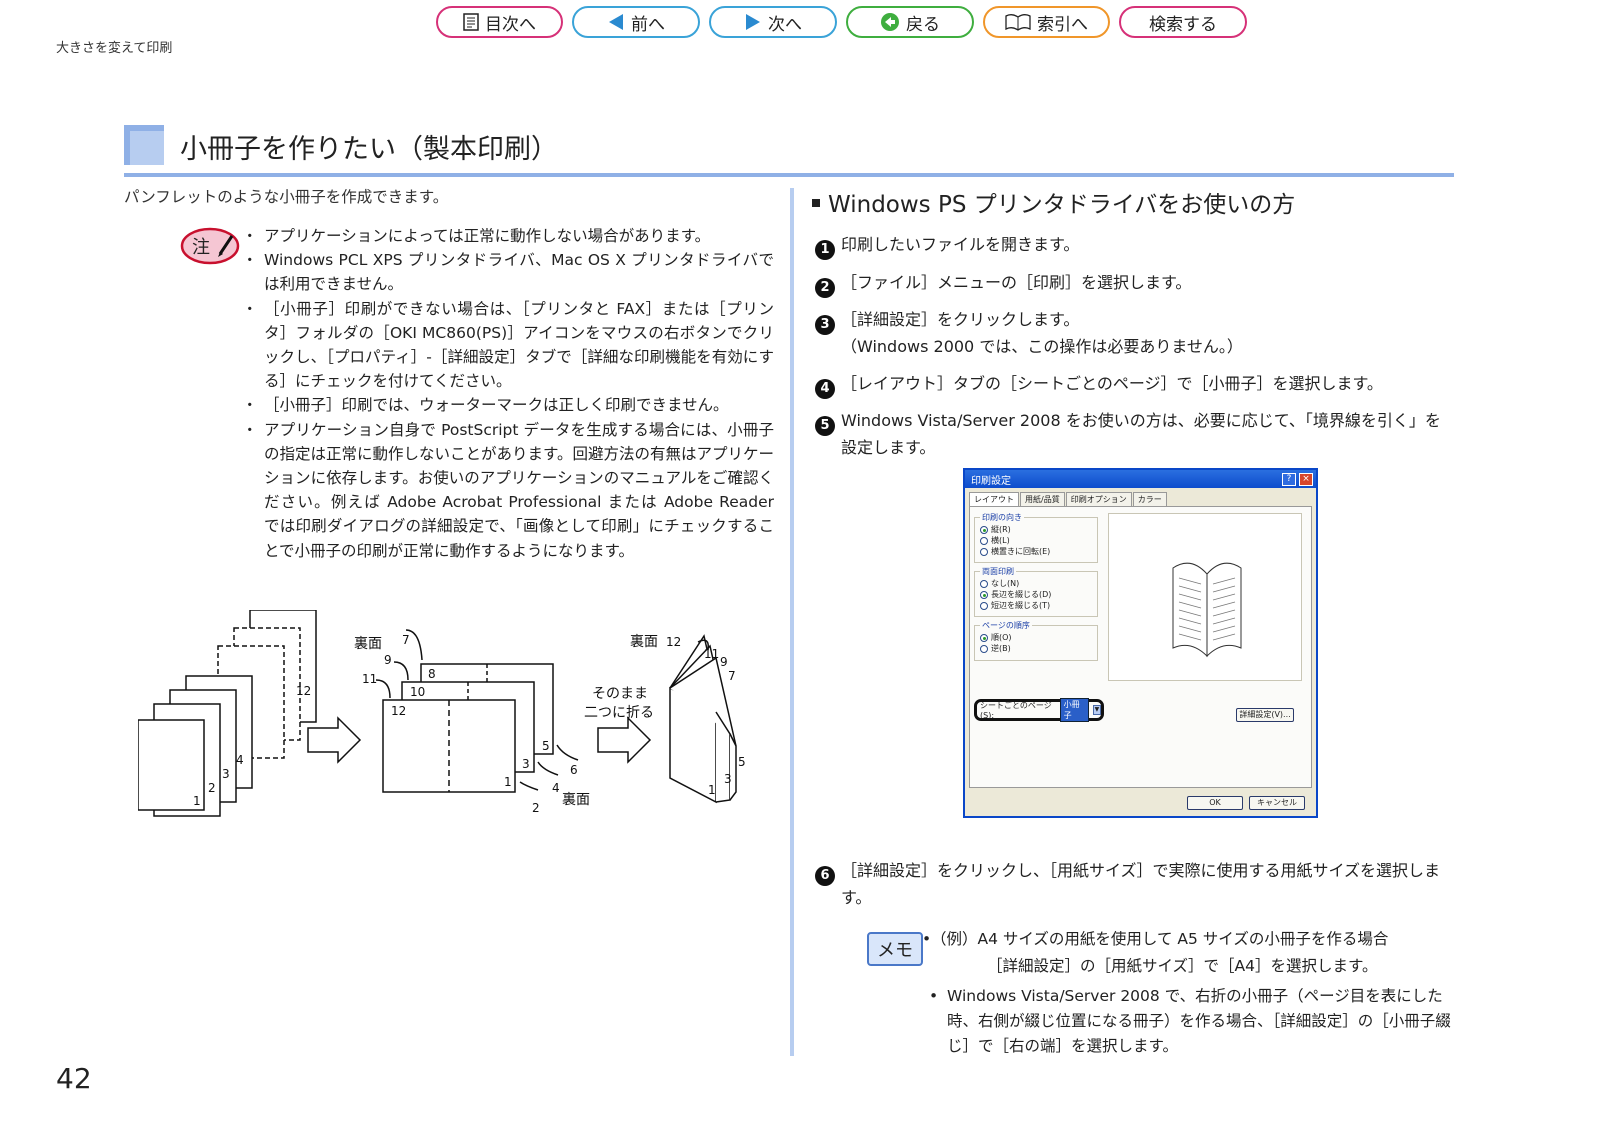  Describe the element at coordinates (526, 764) in the screenshot. I see `diagram-label: 3` at that location.